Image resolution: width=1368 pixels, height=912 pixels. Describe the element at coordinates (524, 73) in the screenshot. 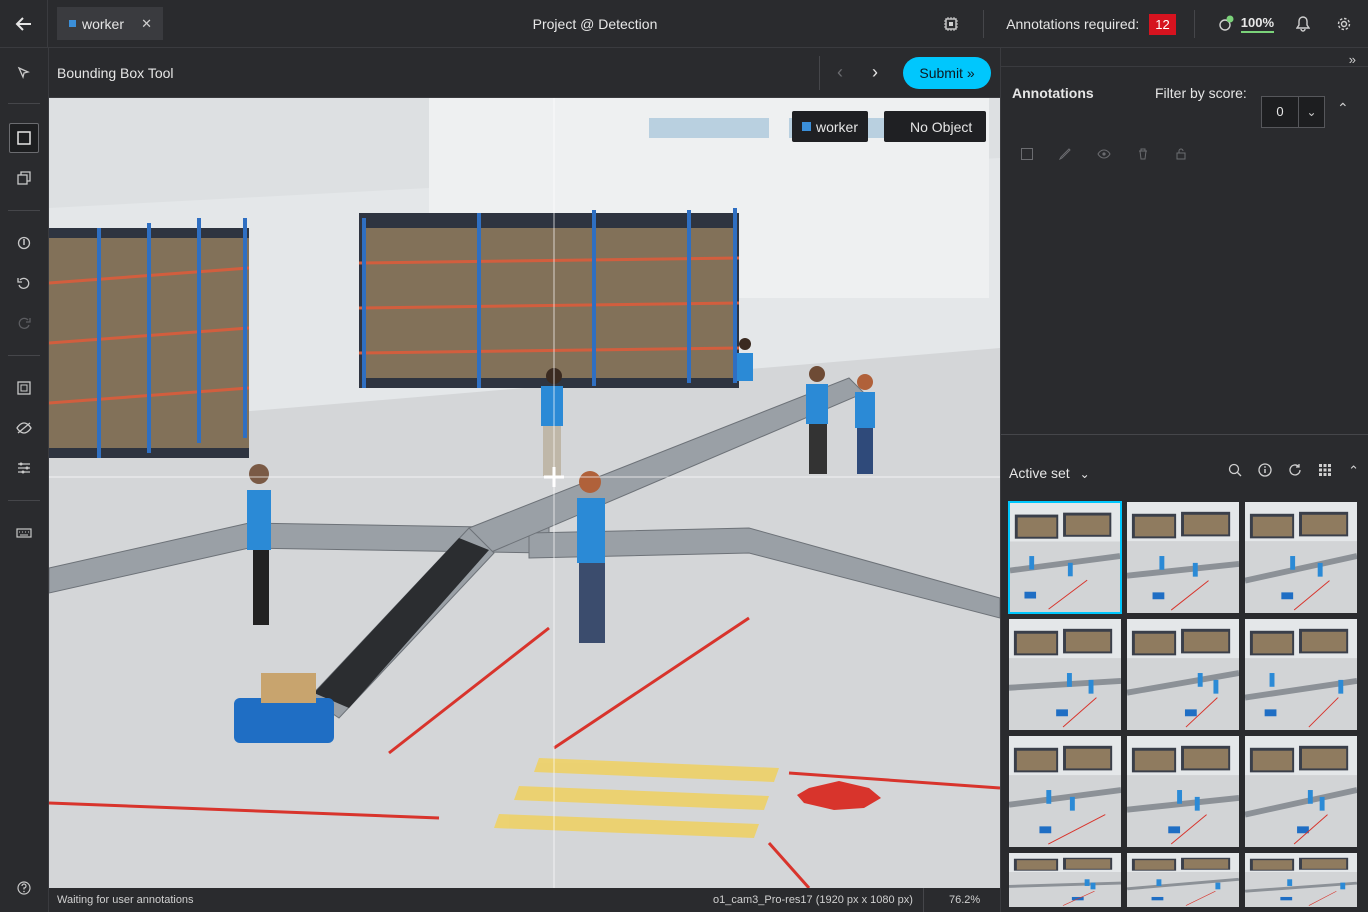

I see `tool-toolbar: Bounding Box Tool ‹ › Submit »` at that location.